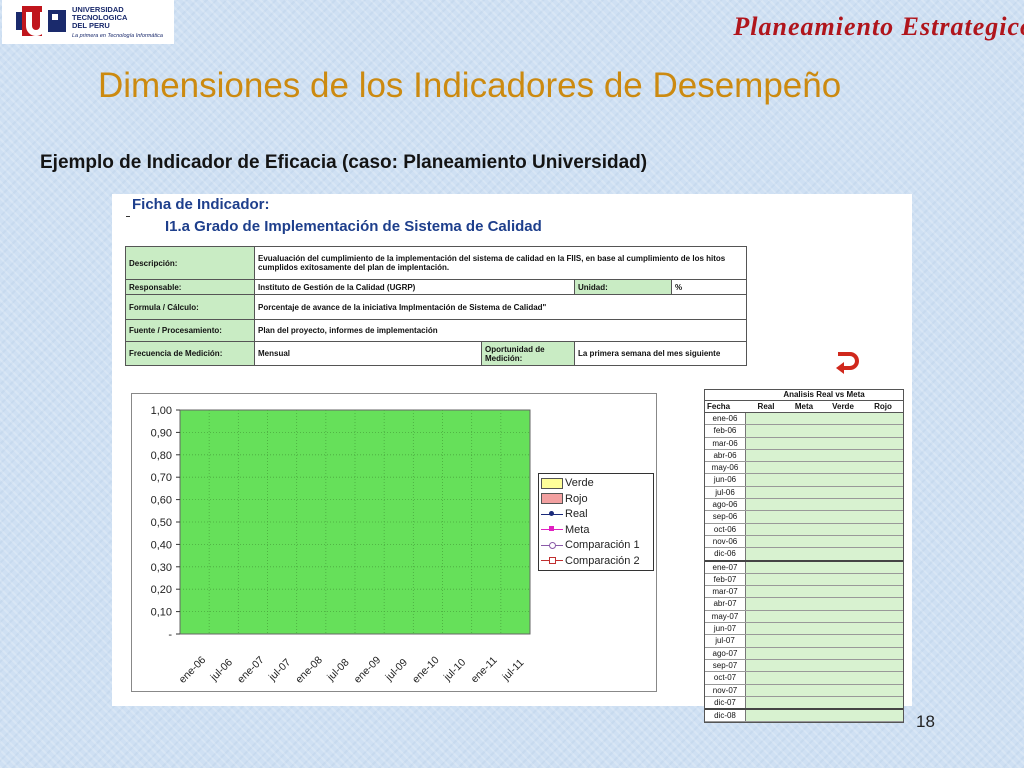  I want to click on analysis-row: ago-07, so click(804, 653).